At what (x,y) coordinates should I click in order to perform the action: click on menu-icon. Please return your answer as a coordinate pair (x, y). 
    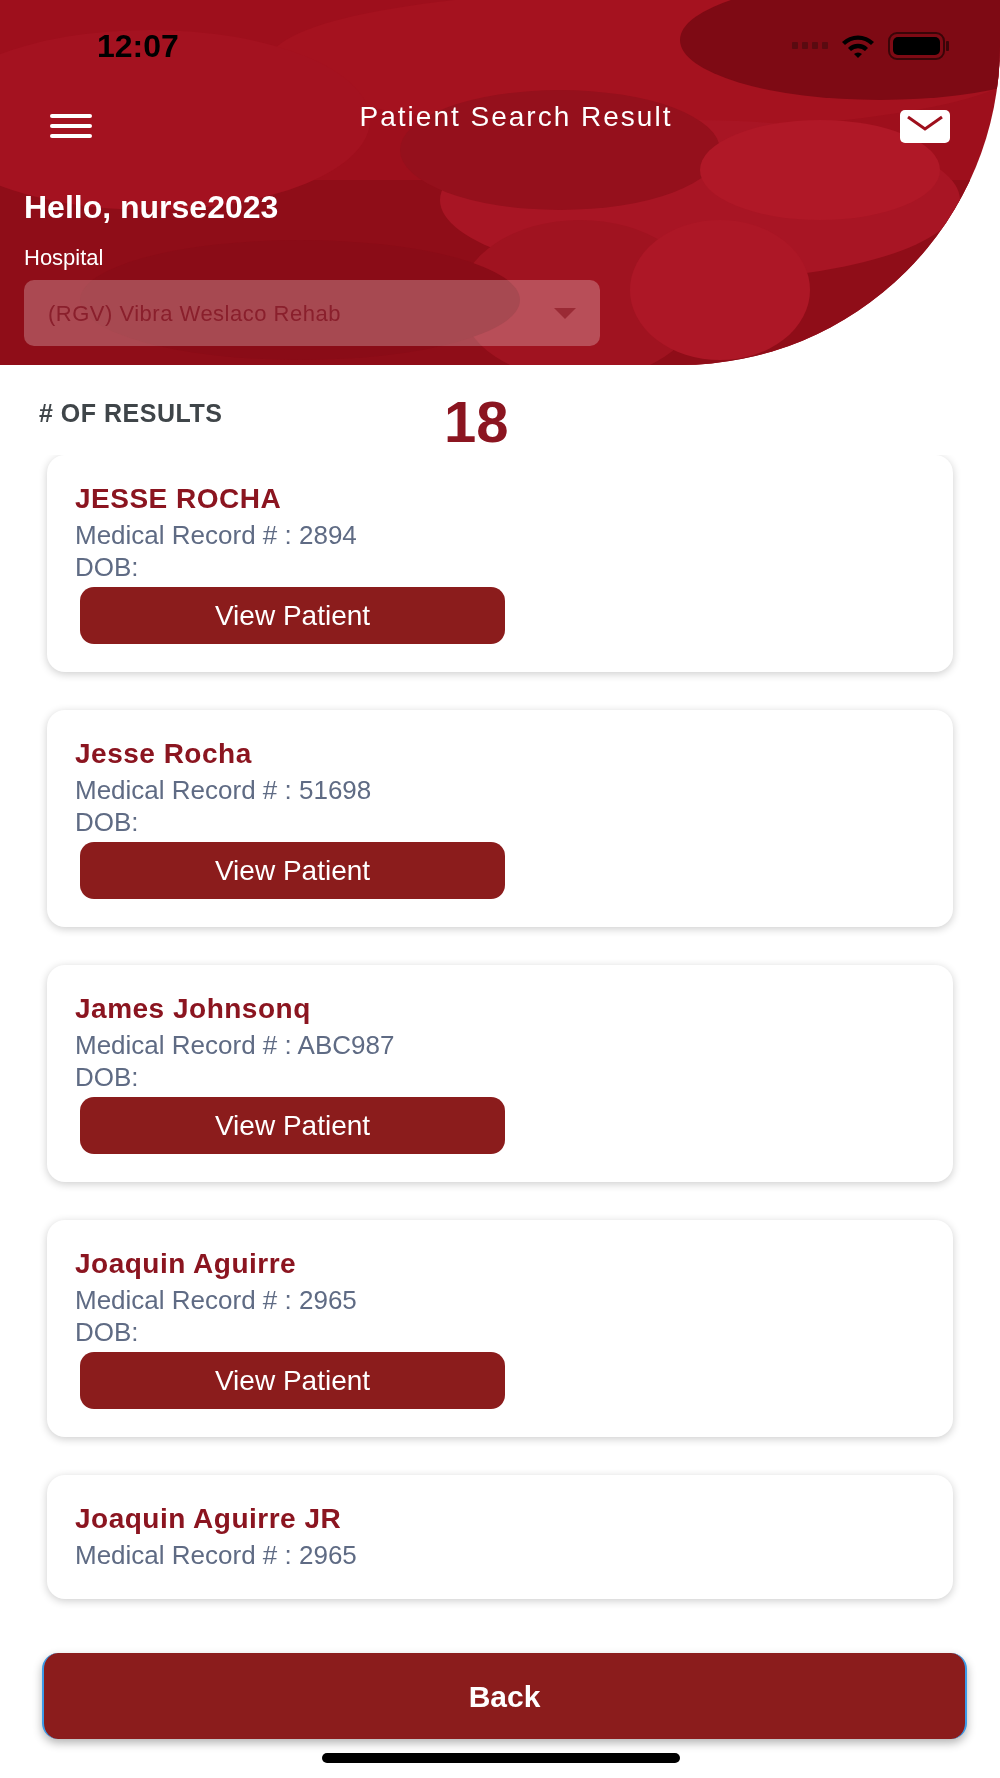
    Looking at the image, I should click on (71, 126).